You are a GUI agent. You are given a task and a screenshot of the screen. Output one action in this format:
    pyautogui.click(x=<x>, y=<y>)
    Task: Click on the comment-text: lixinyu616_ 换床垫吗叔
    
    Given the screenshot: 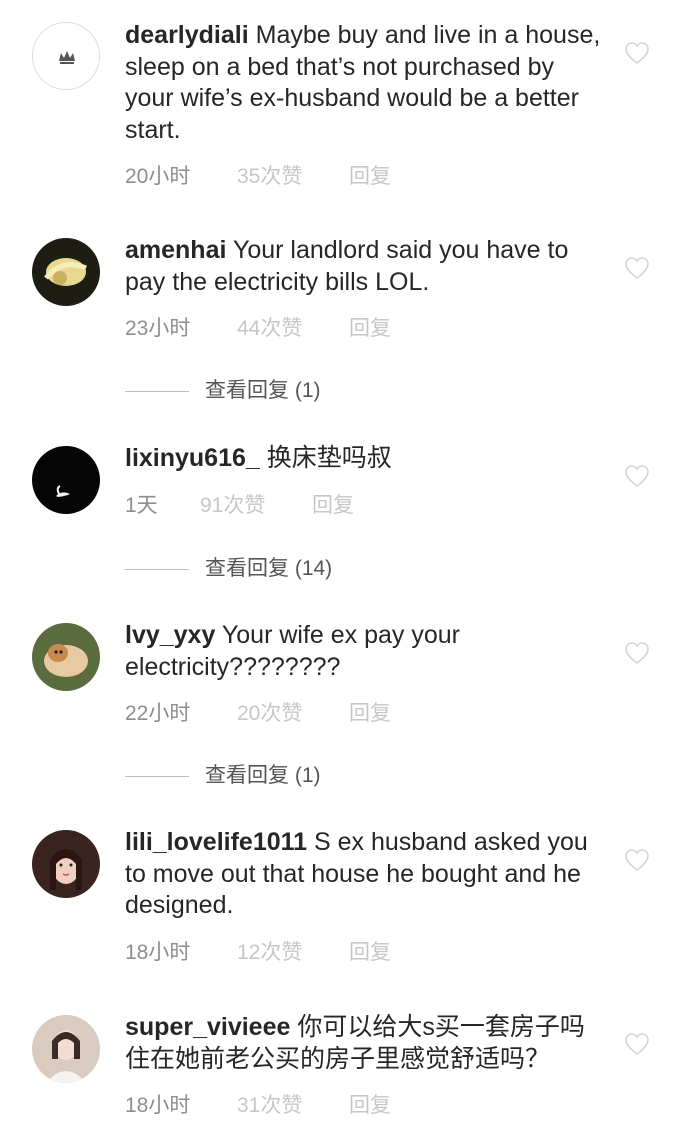 What is the action you would take?
    pyautogui.click(x=365, y=459)
    